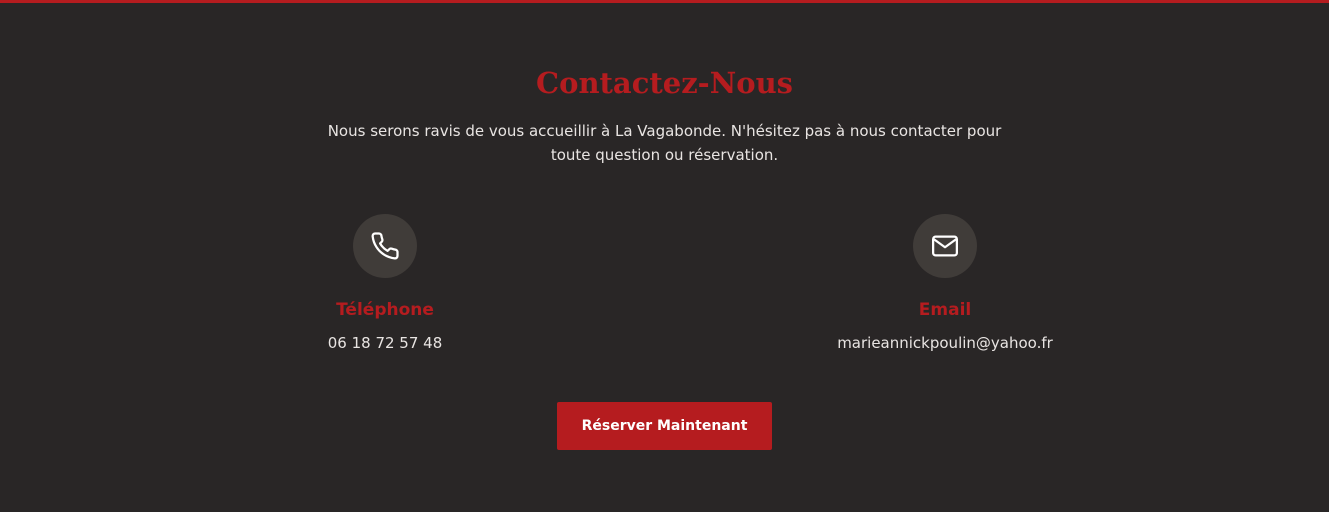 The width and height of the screenshot is (1329, 512). I want to click on email-contact: Email marieannickpoulin@yahoo.fr, so click(945, 284).